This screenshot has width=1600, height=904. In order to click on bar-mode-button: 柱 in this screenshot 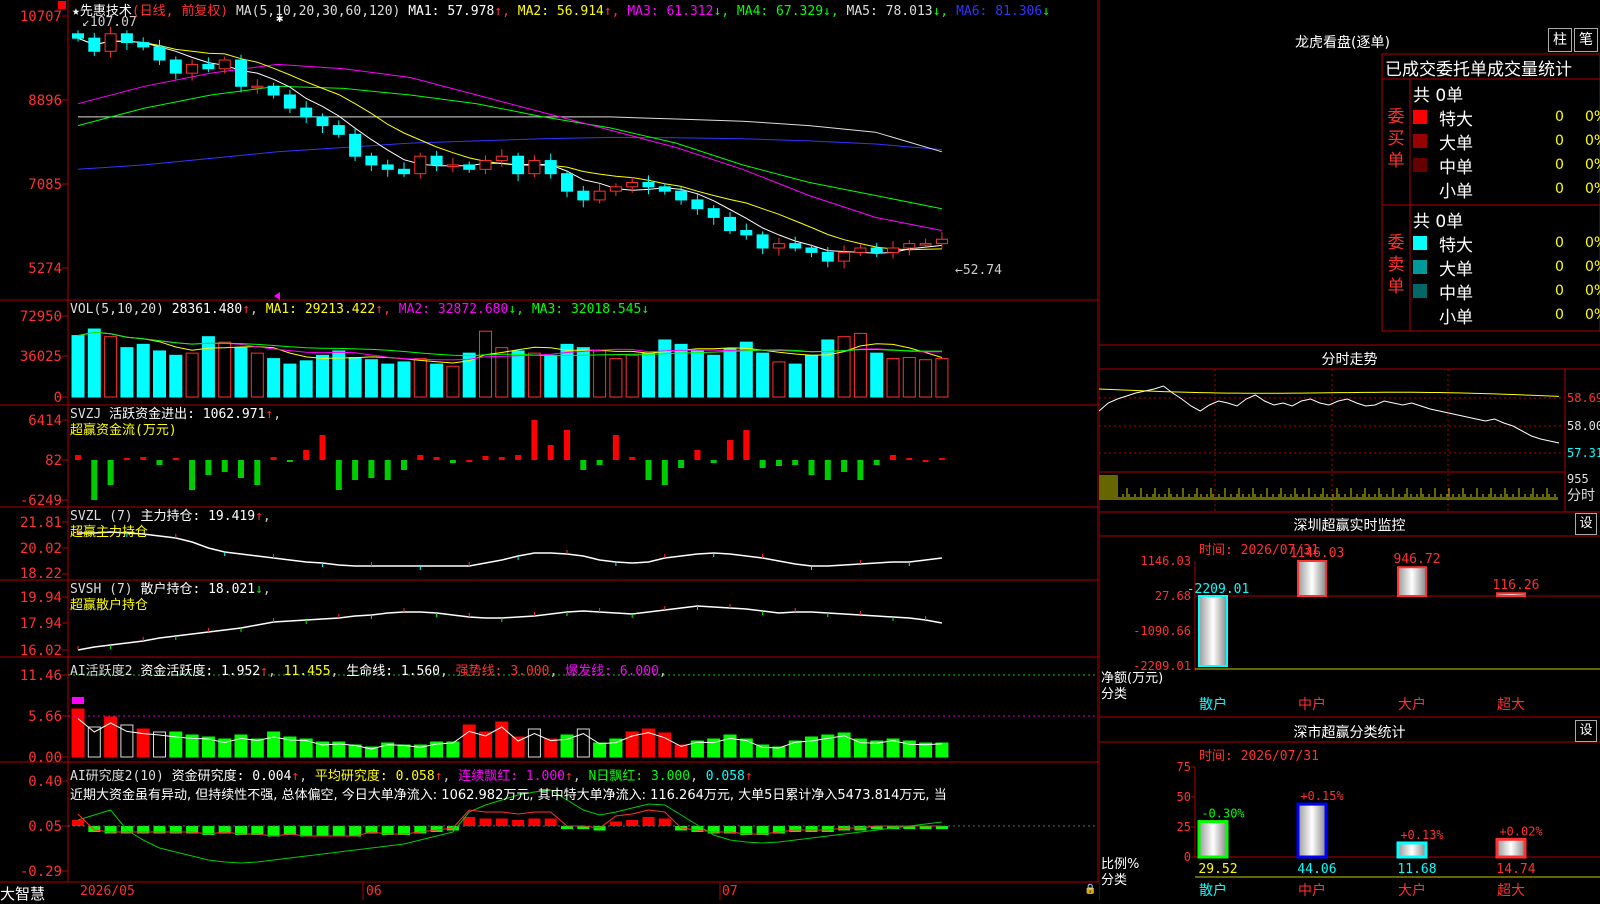, I will do `click(1560, 40)`.